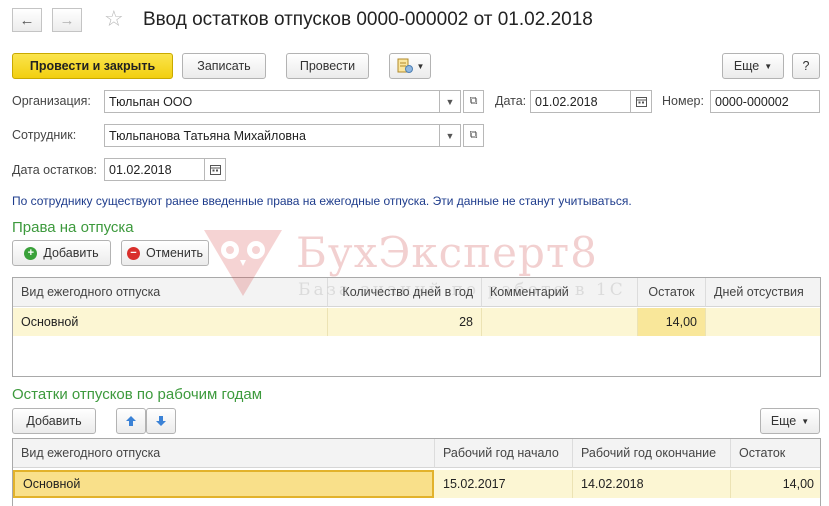 This screenshot has width=829, height=506. Describe the element at coordinates (154, 169) in the screenshot. I see `balance-date-field: 01.02.2018` at that location.